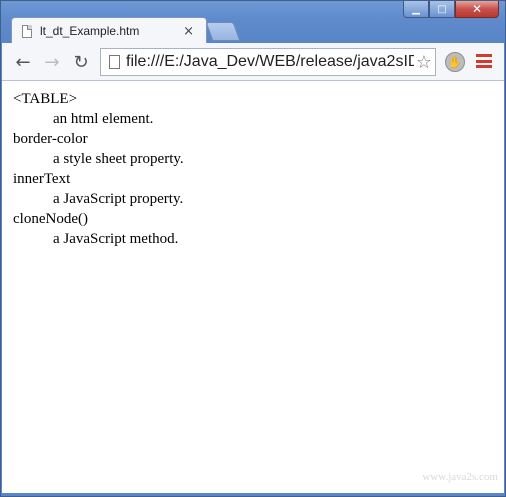 The image size is (506, 497). What do you see at coordinates (90, 31) in the screenshot?
I see `tab-title: lt_dt_Example.htm` at bounding box center [90, 31].